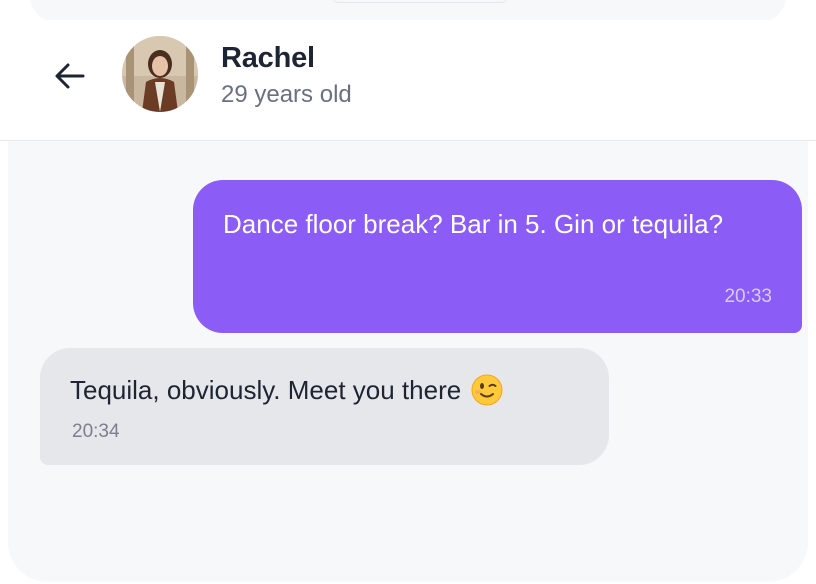 The width and height of the screenshot is (816, 584). I want to click on profile-photo, so click(160, 74).